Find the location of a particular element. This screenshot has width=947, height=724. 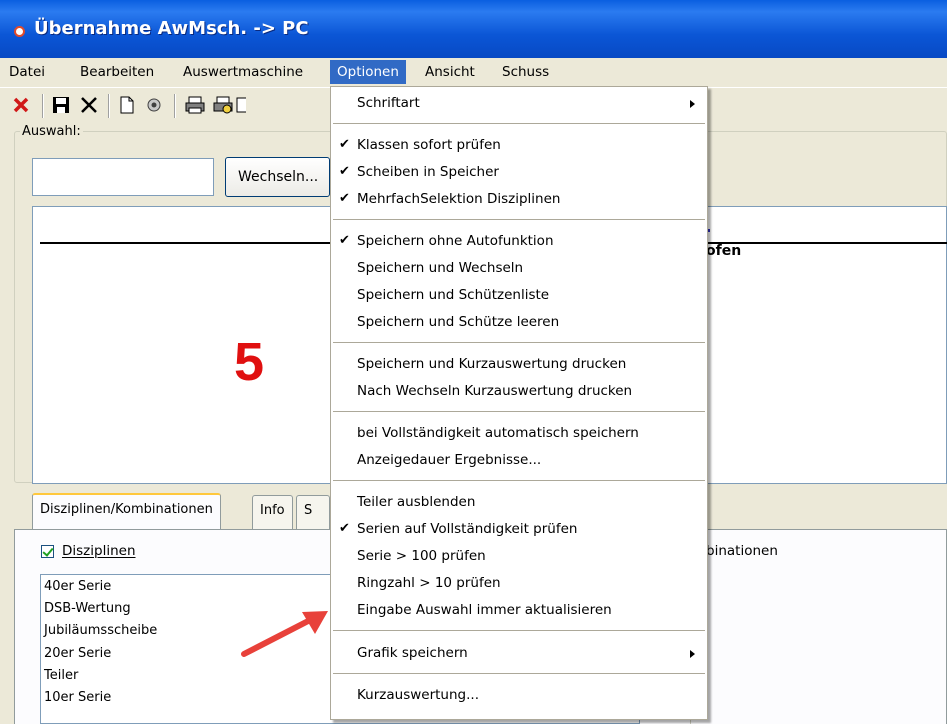

disziplinen-checkbox-row: Disziplinen is located at coordinates (88, 551).